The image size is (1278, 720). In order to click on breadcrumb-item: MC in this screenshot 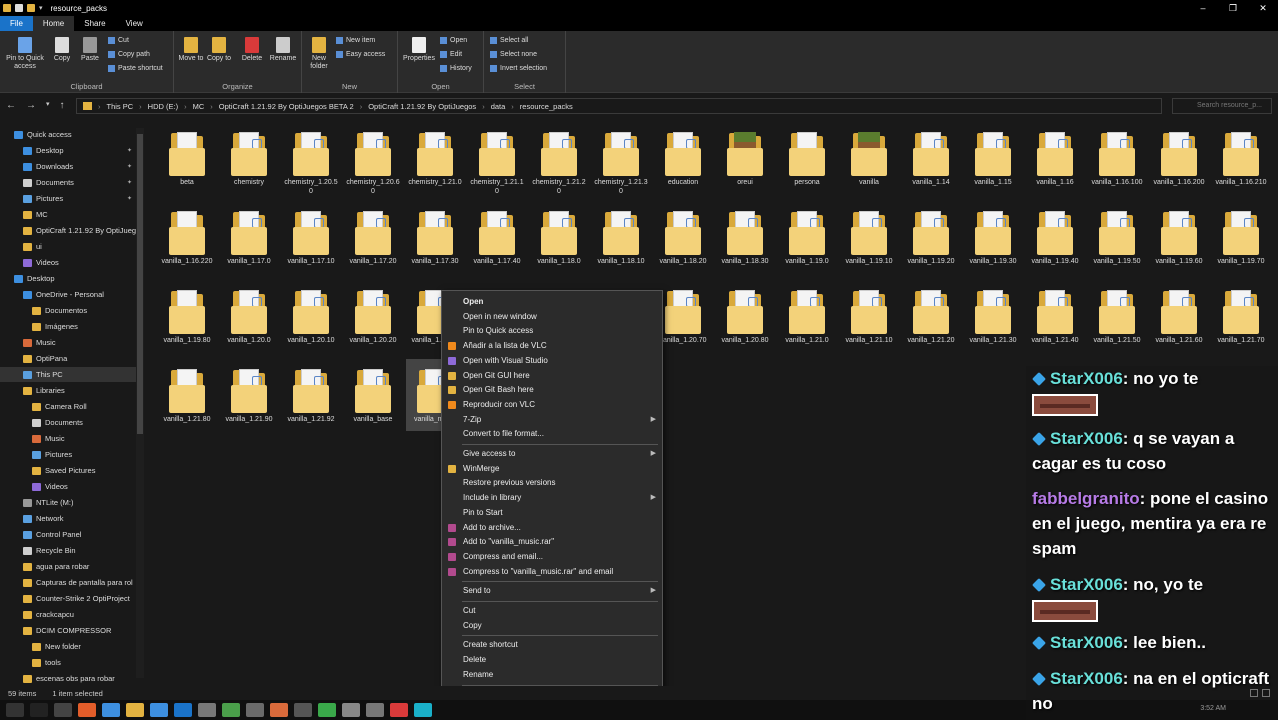, I will do `click(199, 106)`.